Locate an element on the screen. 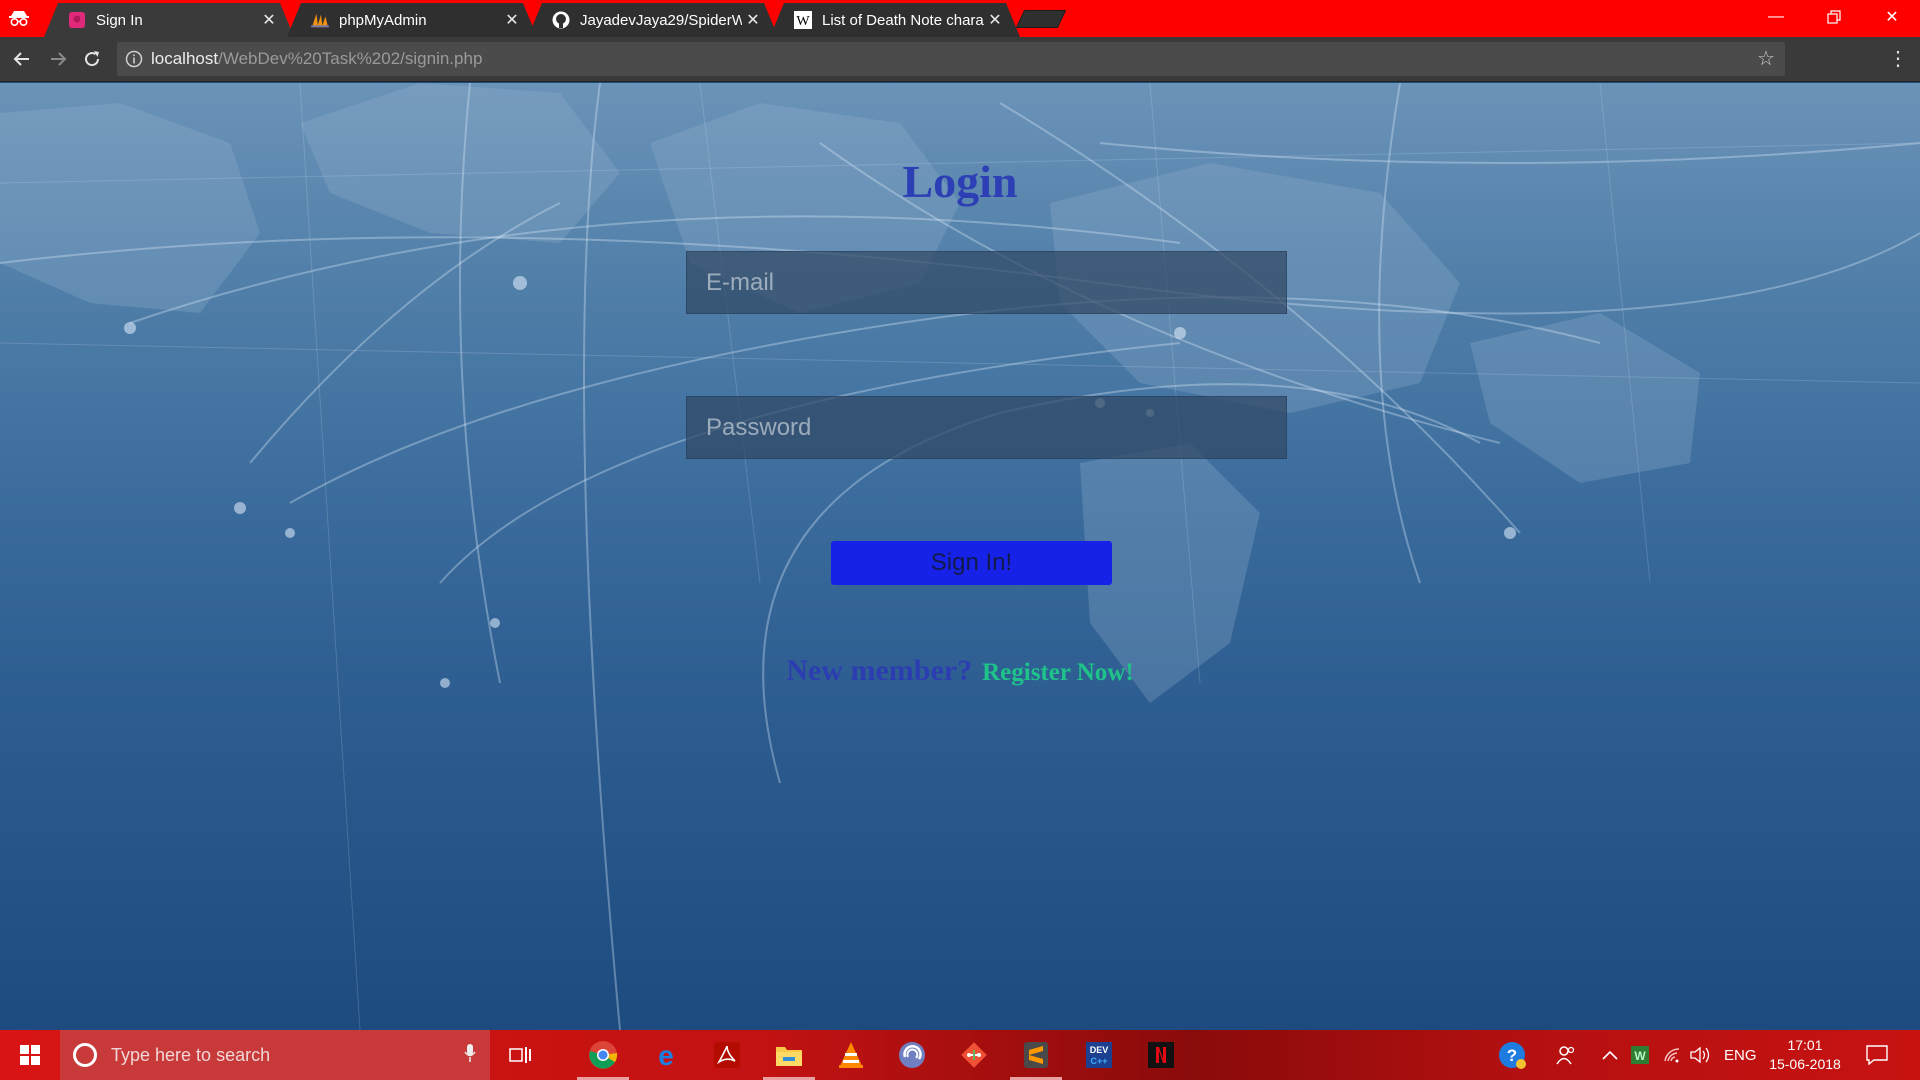 The height and width of the screenshot is (1080, 1920). url-path: /WebDev%20Task%202/signin.php is located at coordinates (350, 58).